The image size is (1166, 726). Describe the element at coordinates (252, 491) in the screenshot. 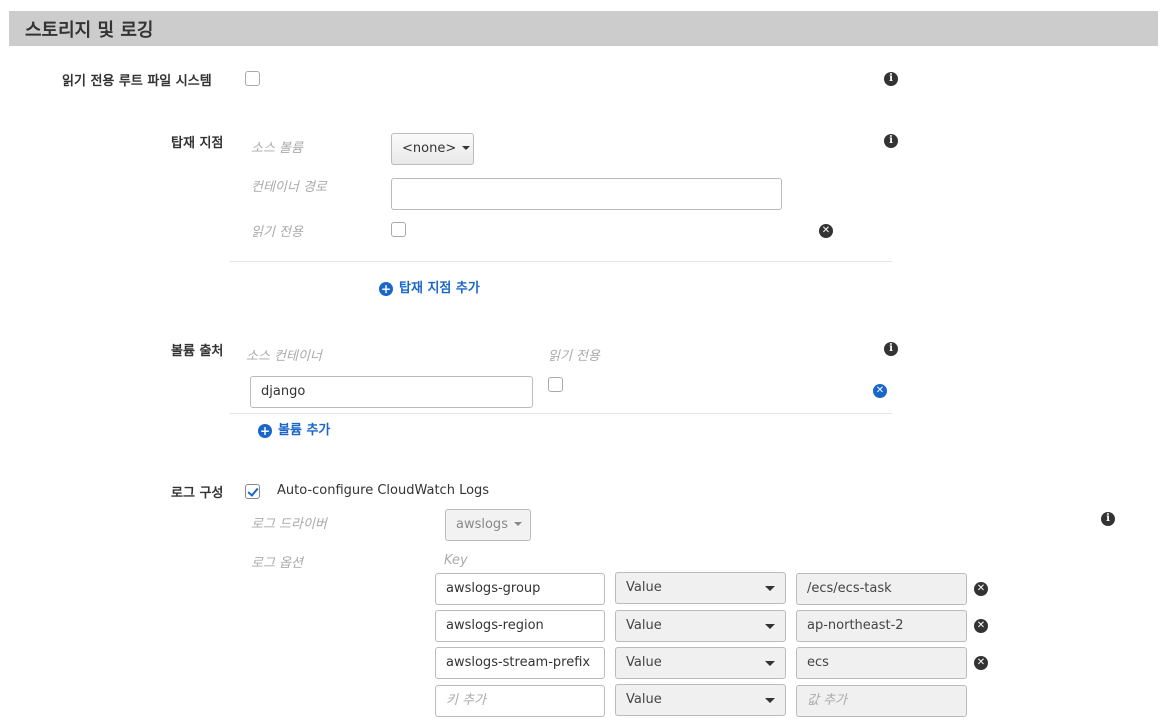

I see `auto-configure-checkbox` at that location.